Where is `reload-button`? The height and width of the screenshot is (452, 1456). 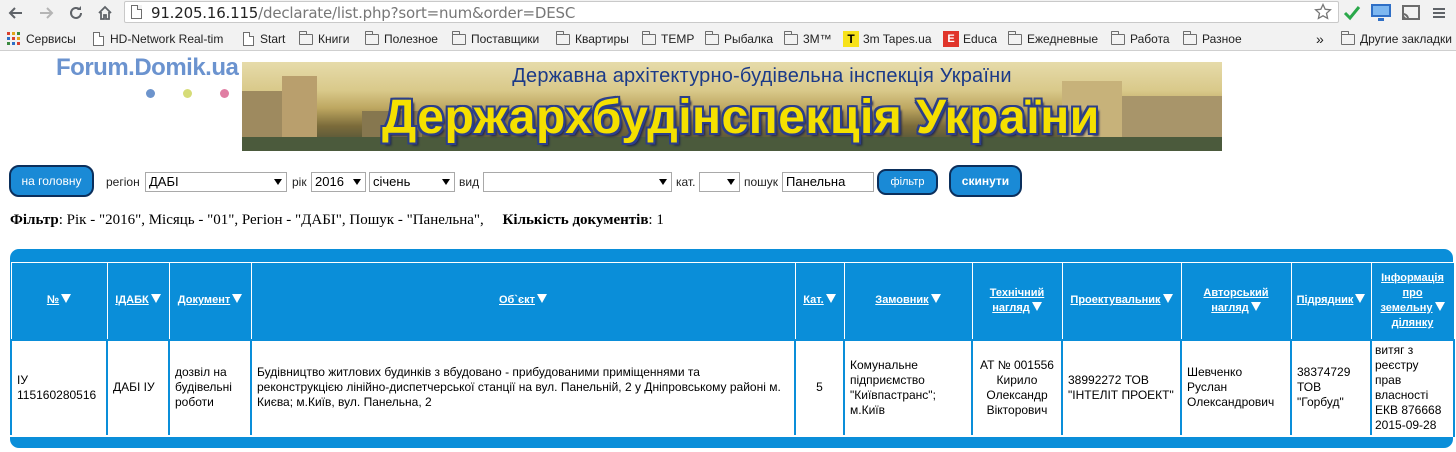 reload-button is located at coordinates (76, 13).